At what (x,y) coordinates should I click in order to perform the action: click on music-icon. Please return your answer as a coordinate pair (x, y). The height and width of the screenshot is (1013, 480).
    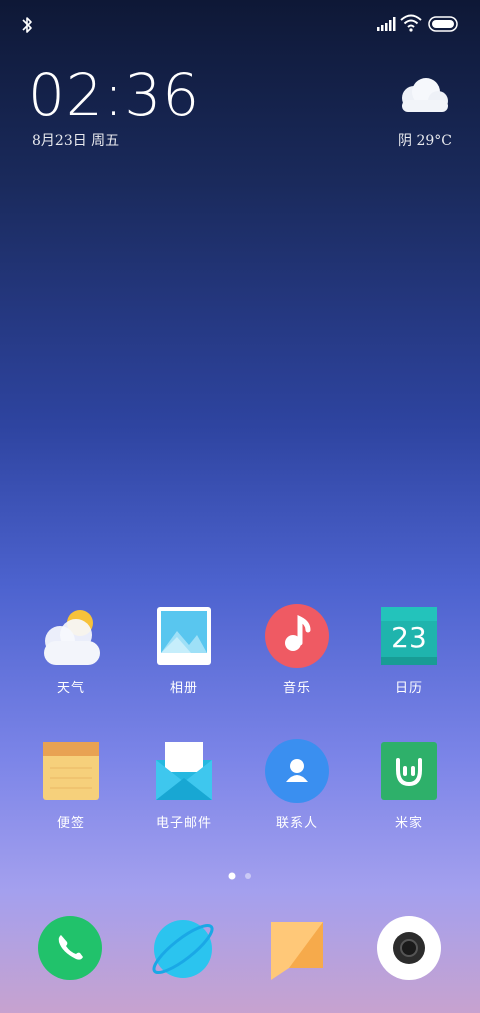
    Looking at the image, I should click on (297, 636).